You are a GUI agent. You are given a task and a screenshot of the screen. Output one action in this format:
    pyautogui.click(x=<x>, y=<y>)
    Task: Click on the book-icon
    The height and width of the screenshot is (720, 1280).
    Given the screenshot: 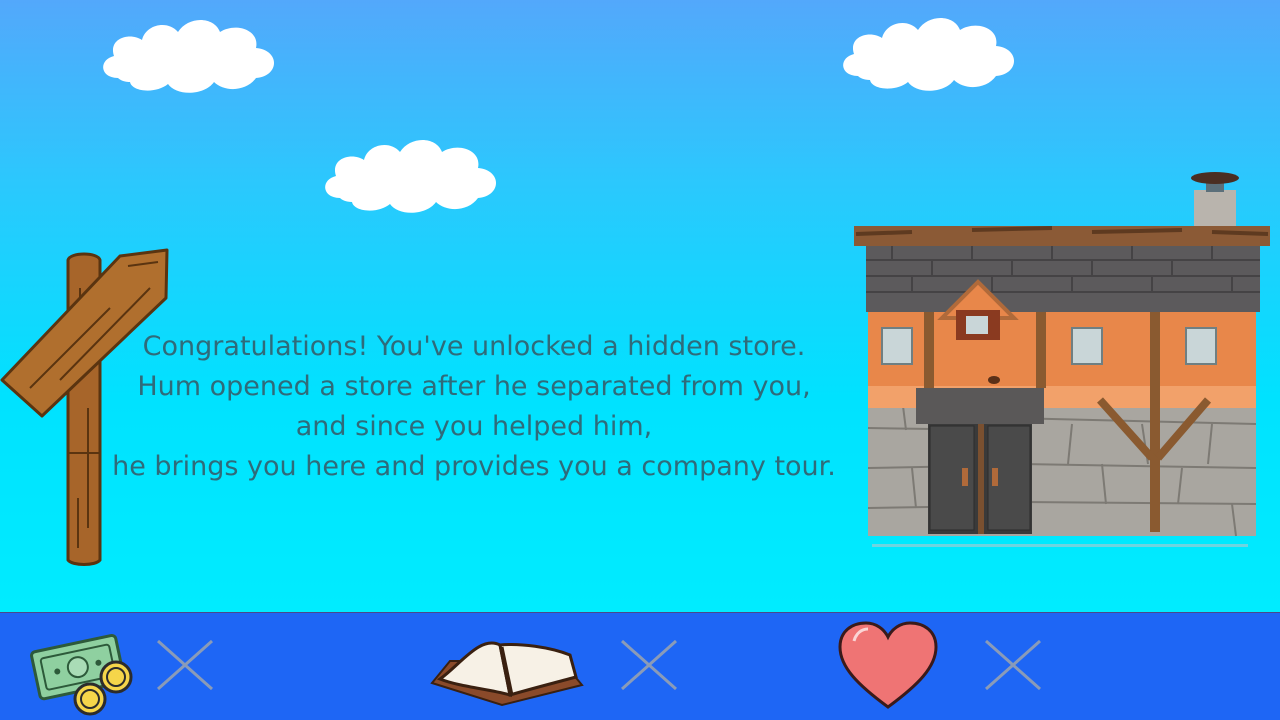 What is the action you would take?
    pyautogui.click(x=507, y=674)
    